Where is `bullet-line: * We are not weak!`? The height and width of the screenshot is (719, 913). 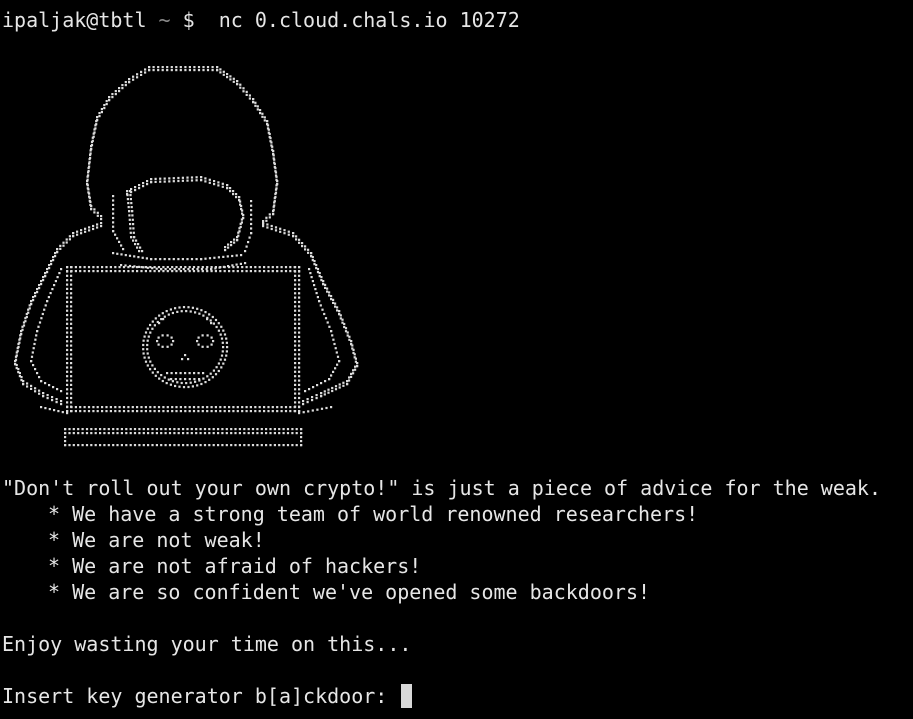
bullet-line: * We are not weak! is located at coordinates (156, 540).